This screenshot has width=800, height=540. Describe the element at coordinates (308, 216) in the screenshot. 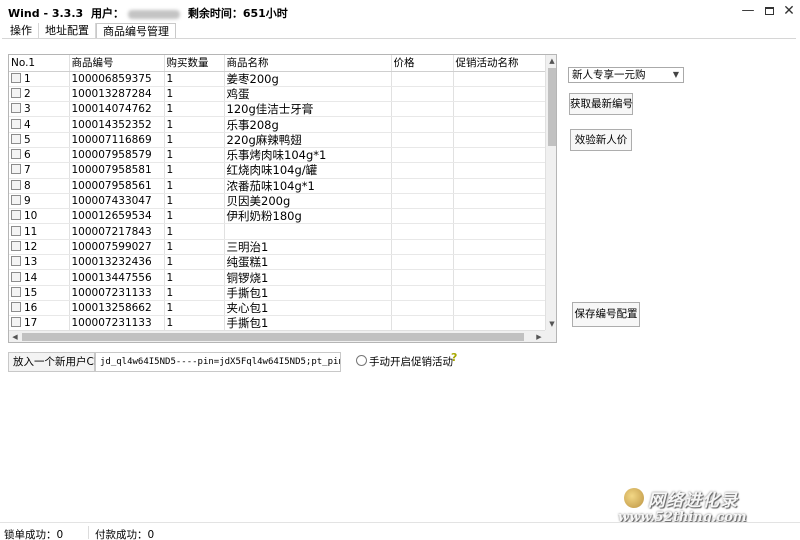

I see `product-name-cell: 伊利奶粉180g` at that location.